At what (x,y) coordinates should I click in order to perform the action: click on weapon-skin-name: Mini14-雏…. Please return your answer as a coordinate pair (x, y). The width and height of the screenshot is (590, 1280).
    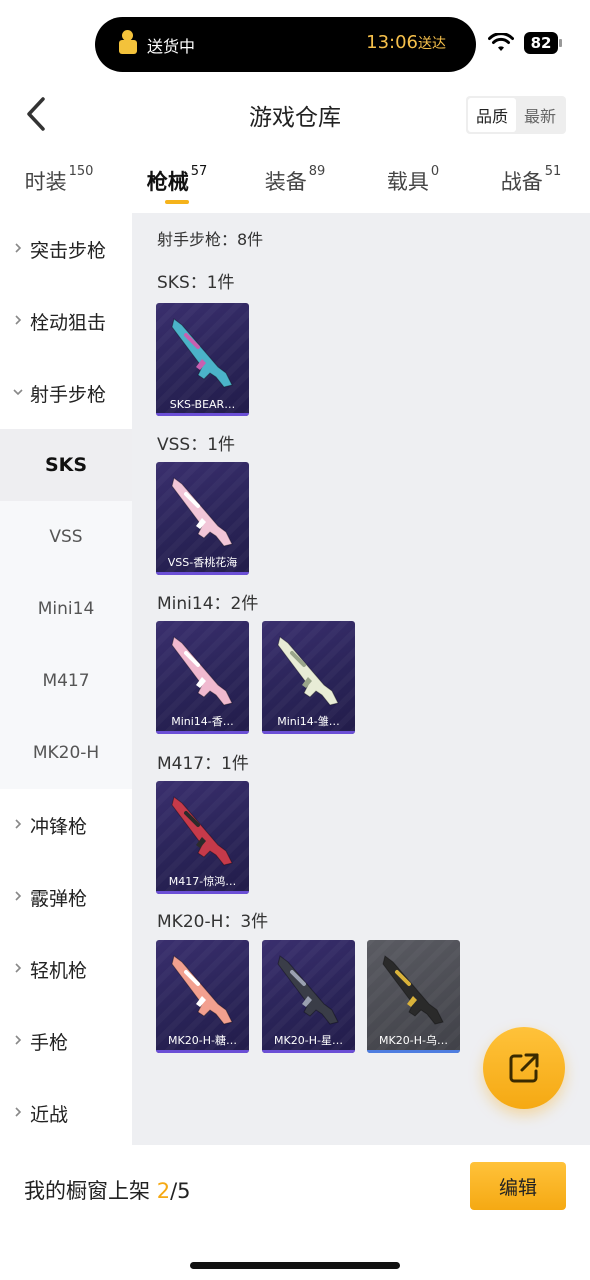
    Looking at the image, I should click on (308, 721).